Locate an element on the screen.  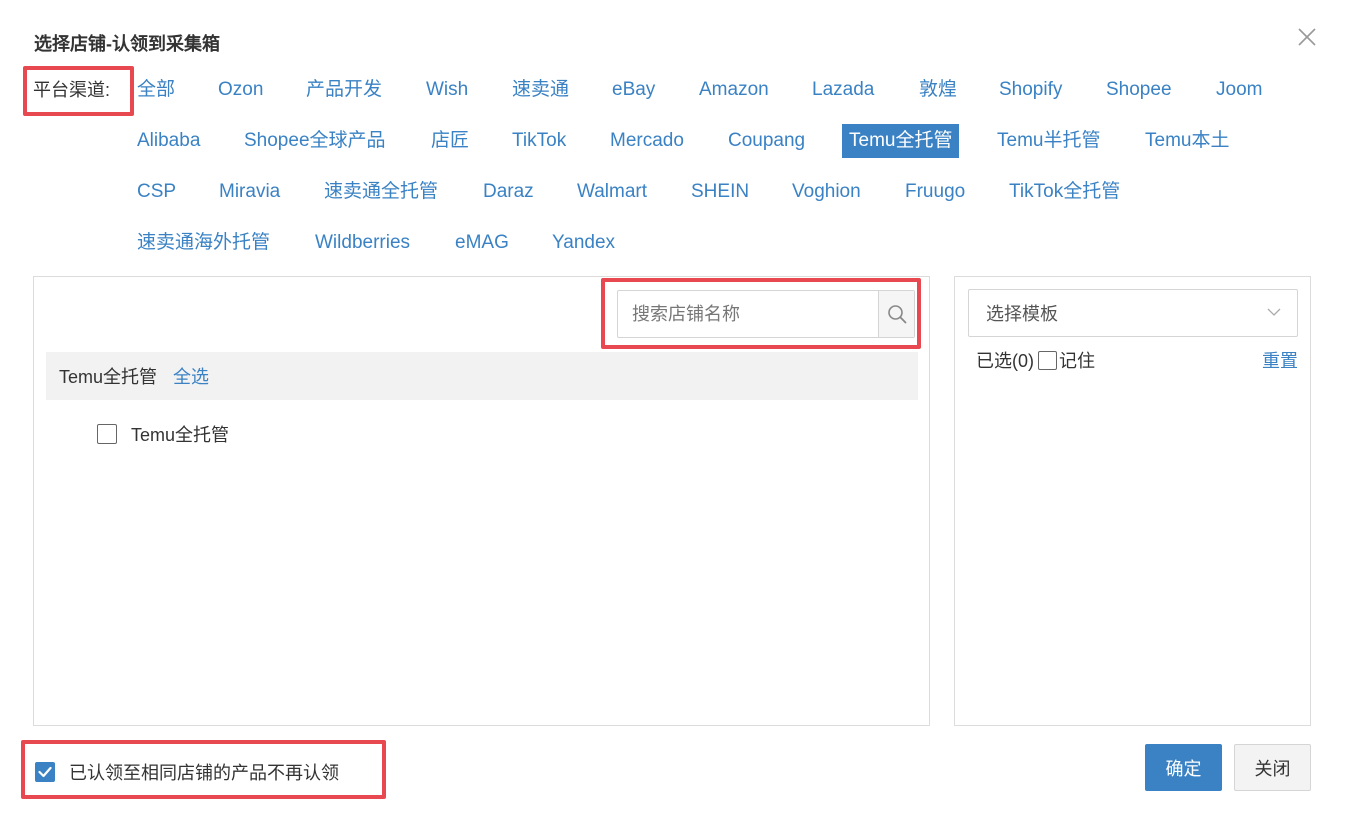
platform-tab-fruugo: Fruugo is located at coordinates (935, 192).